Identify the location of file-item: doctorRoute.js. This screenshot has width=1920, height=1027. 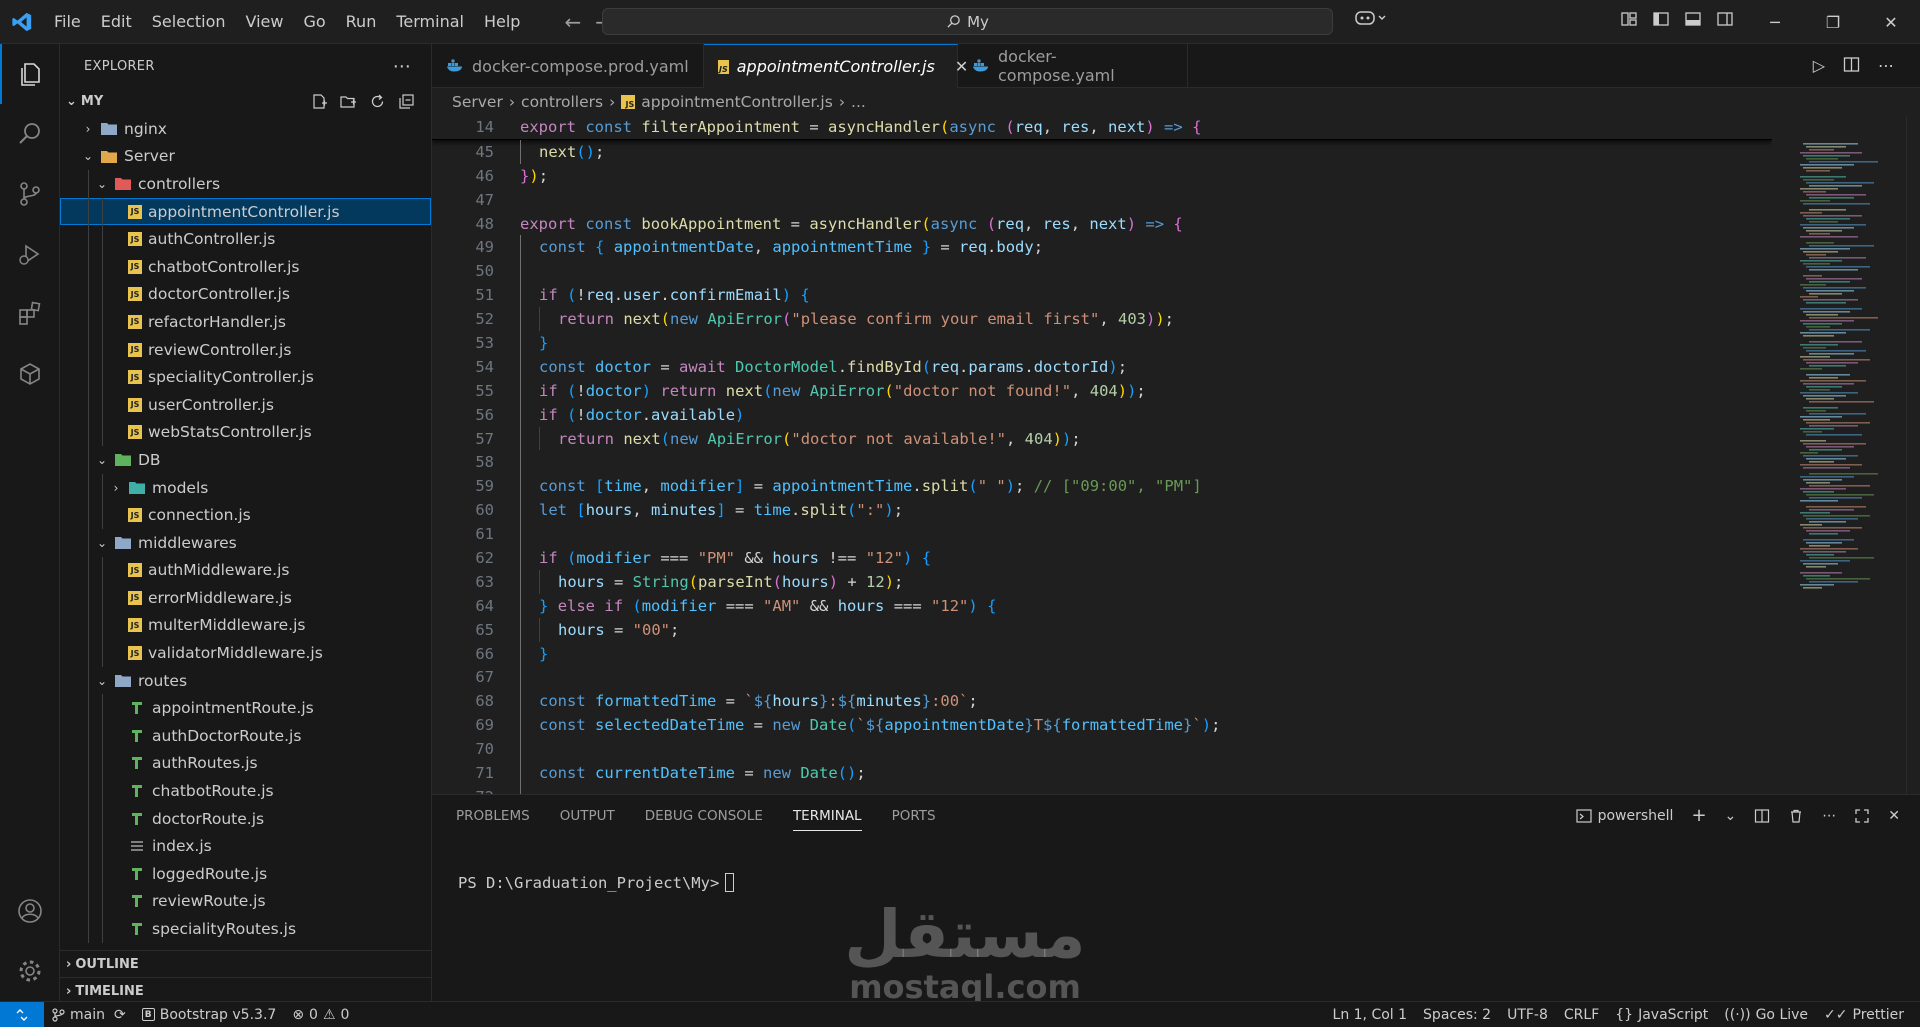
(245, 818).